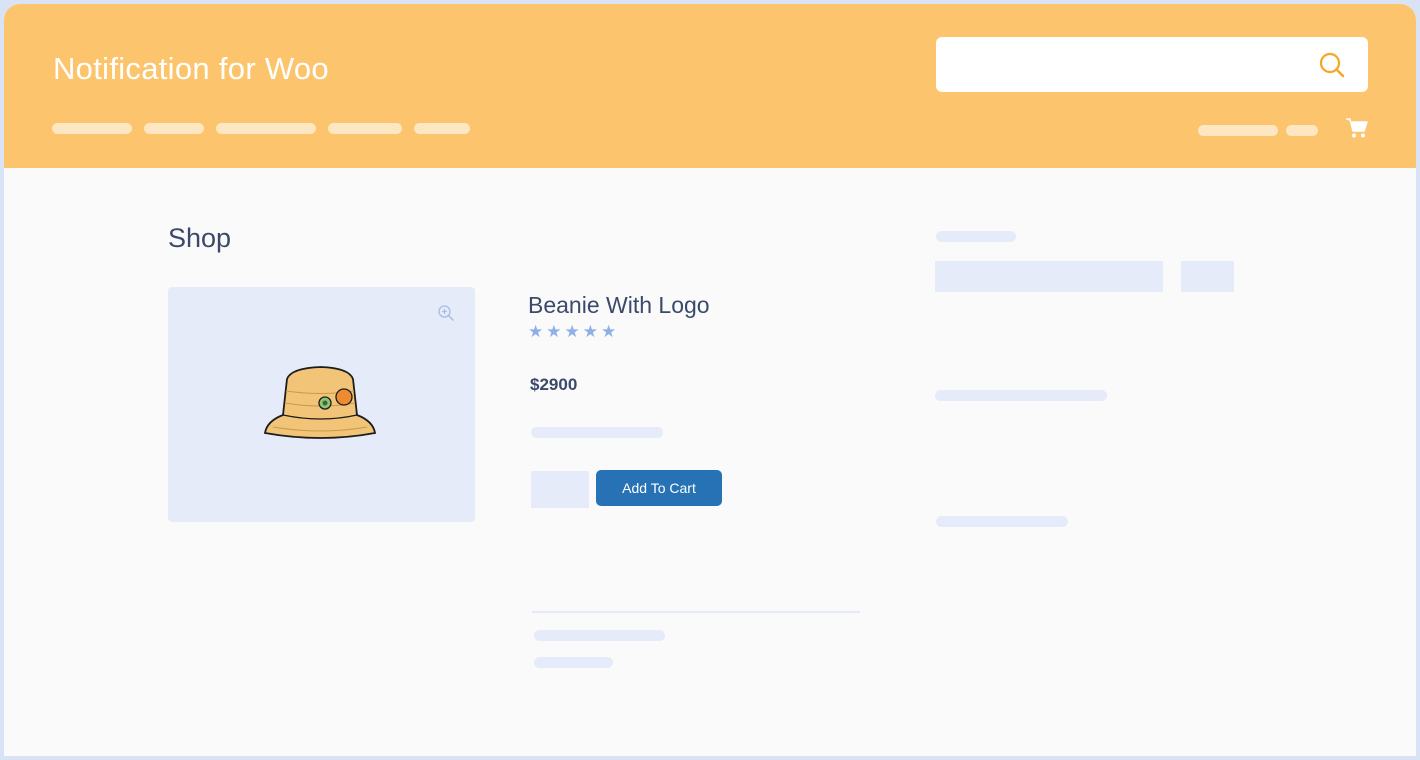 The height and width of the screenshot is (760, 1420). What do you see at coordinates (200, 238) in the screenshot?
I see `page-title: Shop` at bounding box center [200, 238].